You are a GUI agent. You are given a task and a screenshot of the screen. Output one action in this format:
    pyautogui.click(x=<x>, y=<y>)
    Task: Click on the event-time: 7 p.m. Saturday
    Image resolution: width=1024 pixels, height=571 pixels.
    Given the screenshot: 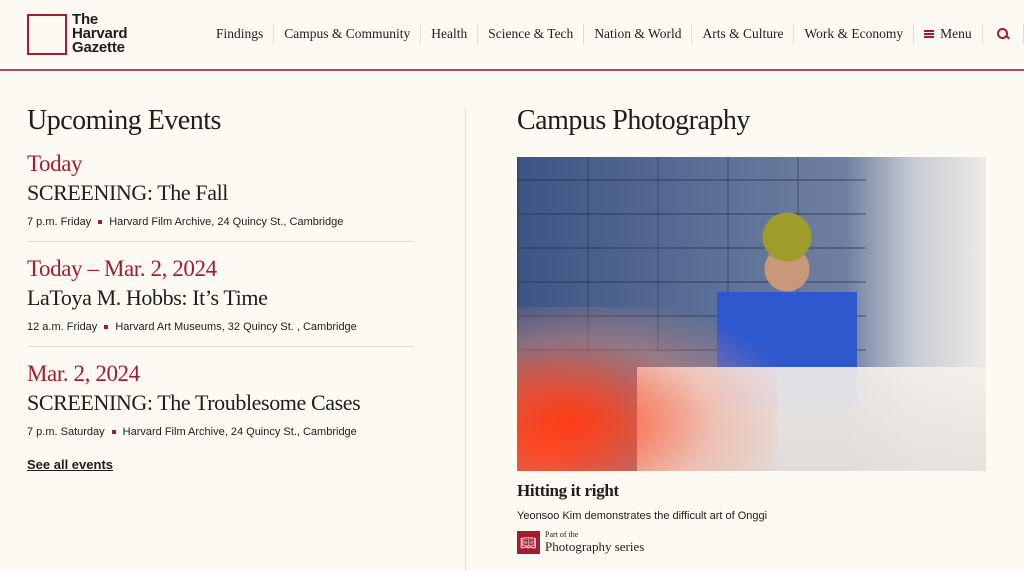 What is the action you would take?
    pyautogui.click(x=66, y=432)
    